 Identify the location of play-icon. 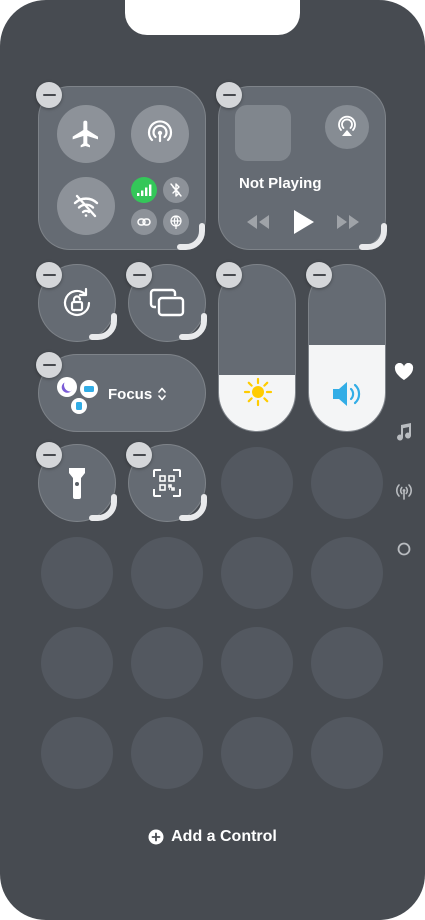
(304, 222).